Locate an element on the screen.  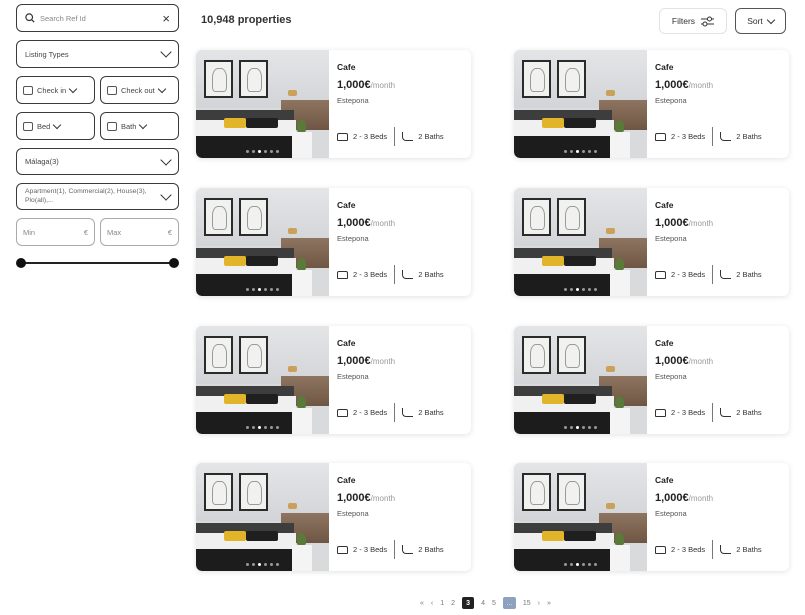
slider-max-handle is located at coordinates (174, 263).